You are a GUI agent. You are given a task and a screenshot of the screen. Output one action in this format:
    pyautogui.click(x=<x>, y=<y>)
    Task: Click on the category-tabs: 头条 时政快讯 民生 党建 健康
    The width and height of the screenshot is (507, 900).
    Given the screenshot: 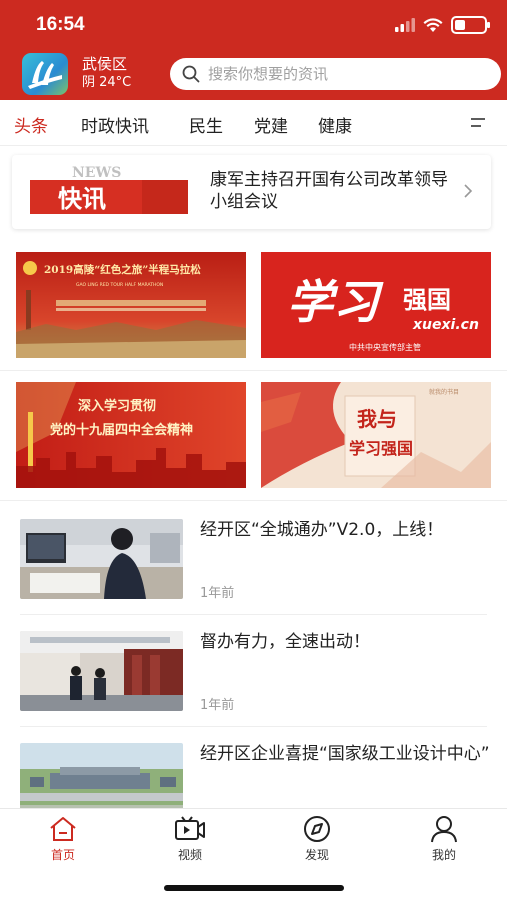 What is the action you would take?
    pyautogui.click(x=253, y=123)
    